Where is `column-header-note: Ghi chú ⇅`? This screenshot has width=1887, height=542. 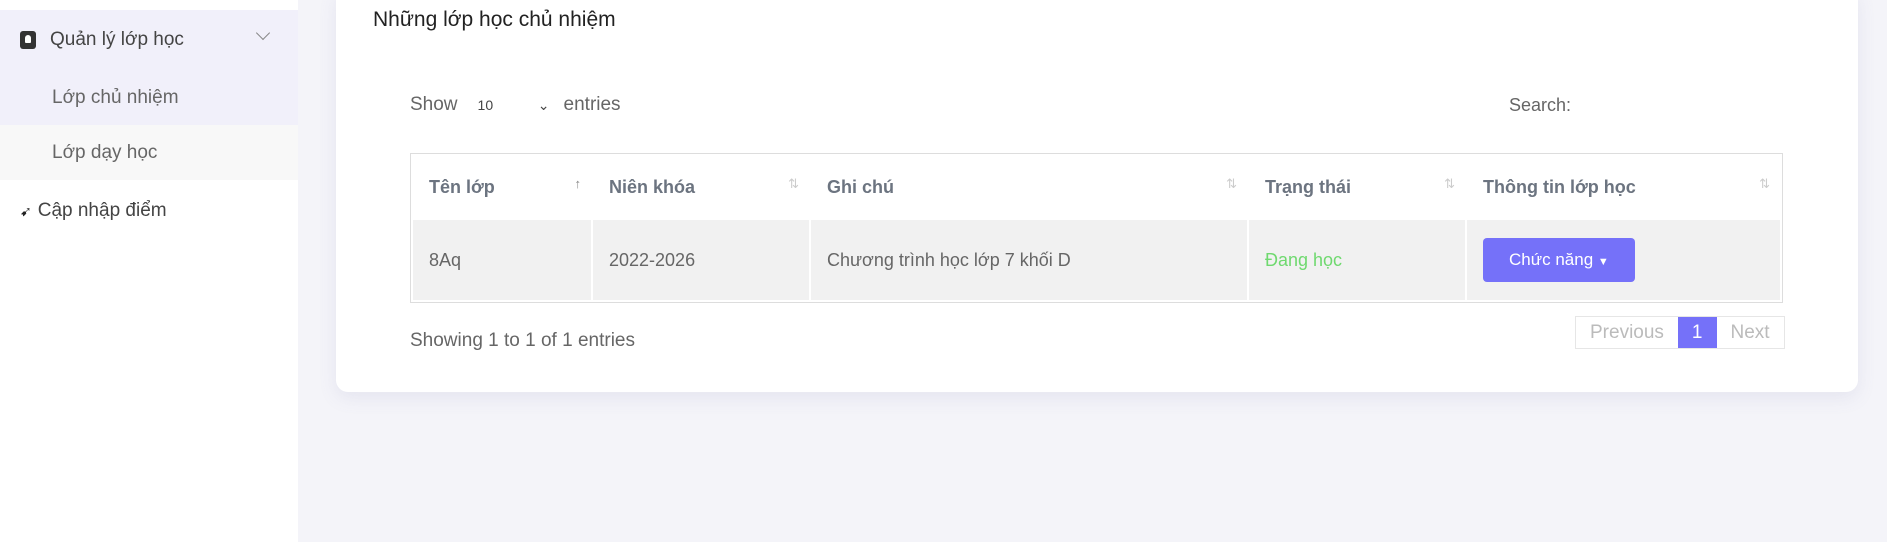 column-header-note: Ghi chú ⇅ is located at coordinates (1029, 187).